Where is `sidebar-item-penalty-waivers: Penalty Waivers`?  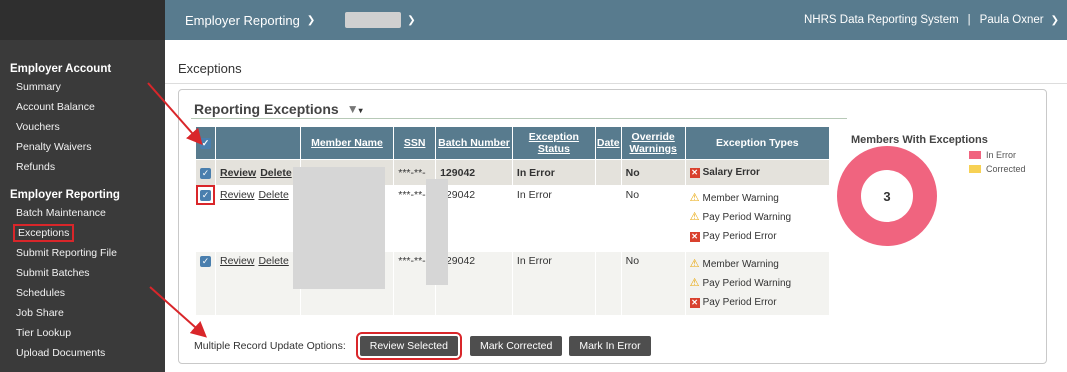 sidebar-item-penalty-waivers: Penalty Waivers is located at coordinates (82, 147).